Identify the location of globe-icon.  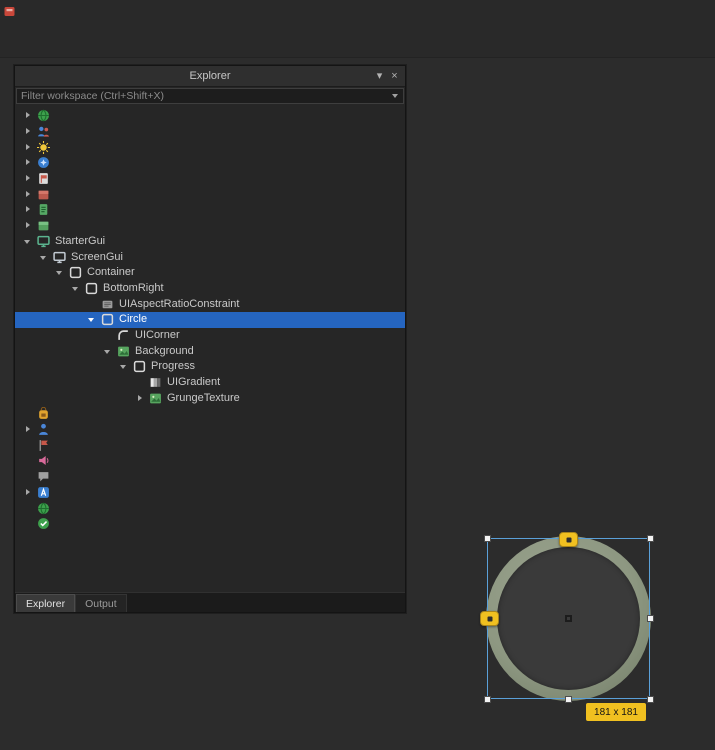
(43, 115).